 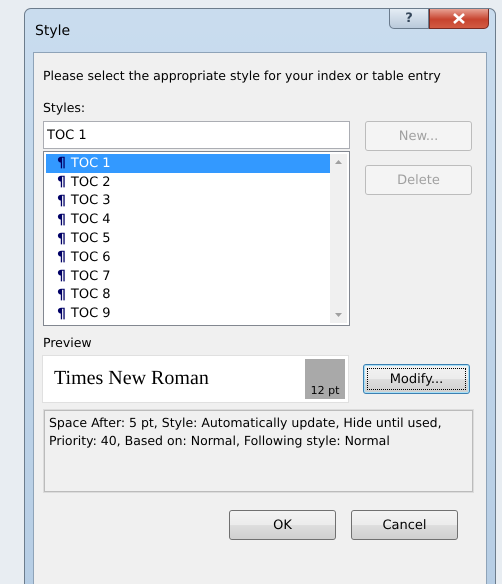 I want to click on style-name: TOC 2, so click(x=90, y=182).